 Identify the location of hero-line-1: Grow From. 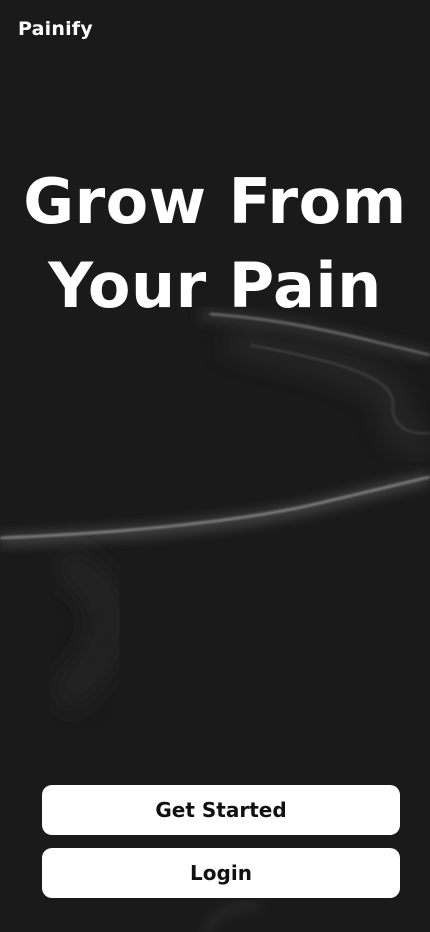
(215, 201).